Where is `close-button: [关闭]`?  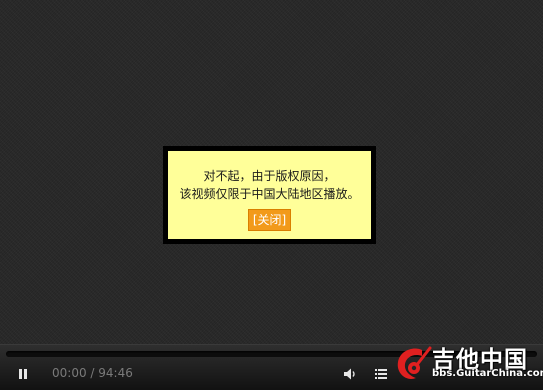 close-button: [关闭] is located at coordinates (269, 220).